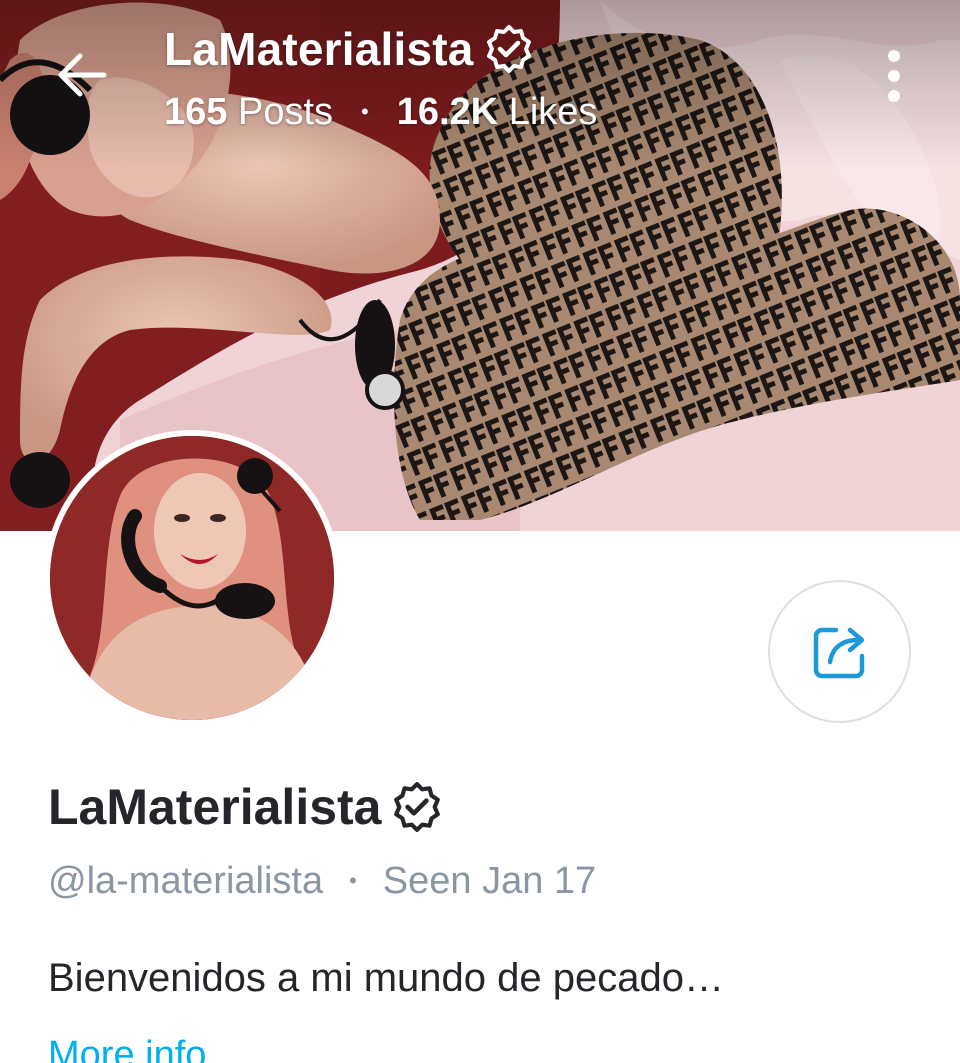 The height and width of the screenshot is (1063, 960). I want to click on posts-label: Posts, so click(285, 111).